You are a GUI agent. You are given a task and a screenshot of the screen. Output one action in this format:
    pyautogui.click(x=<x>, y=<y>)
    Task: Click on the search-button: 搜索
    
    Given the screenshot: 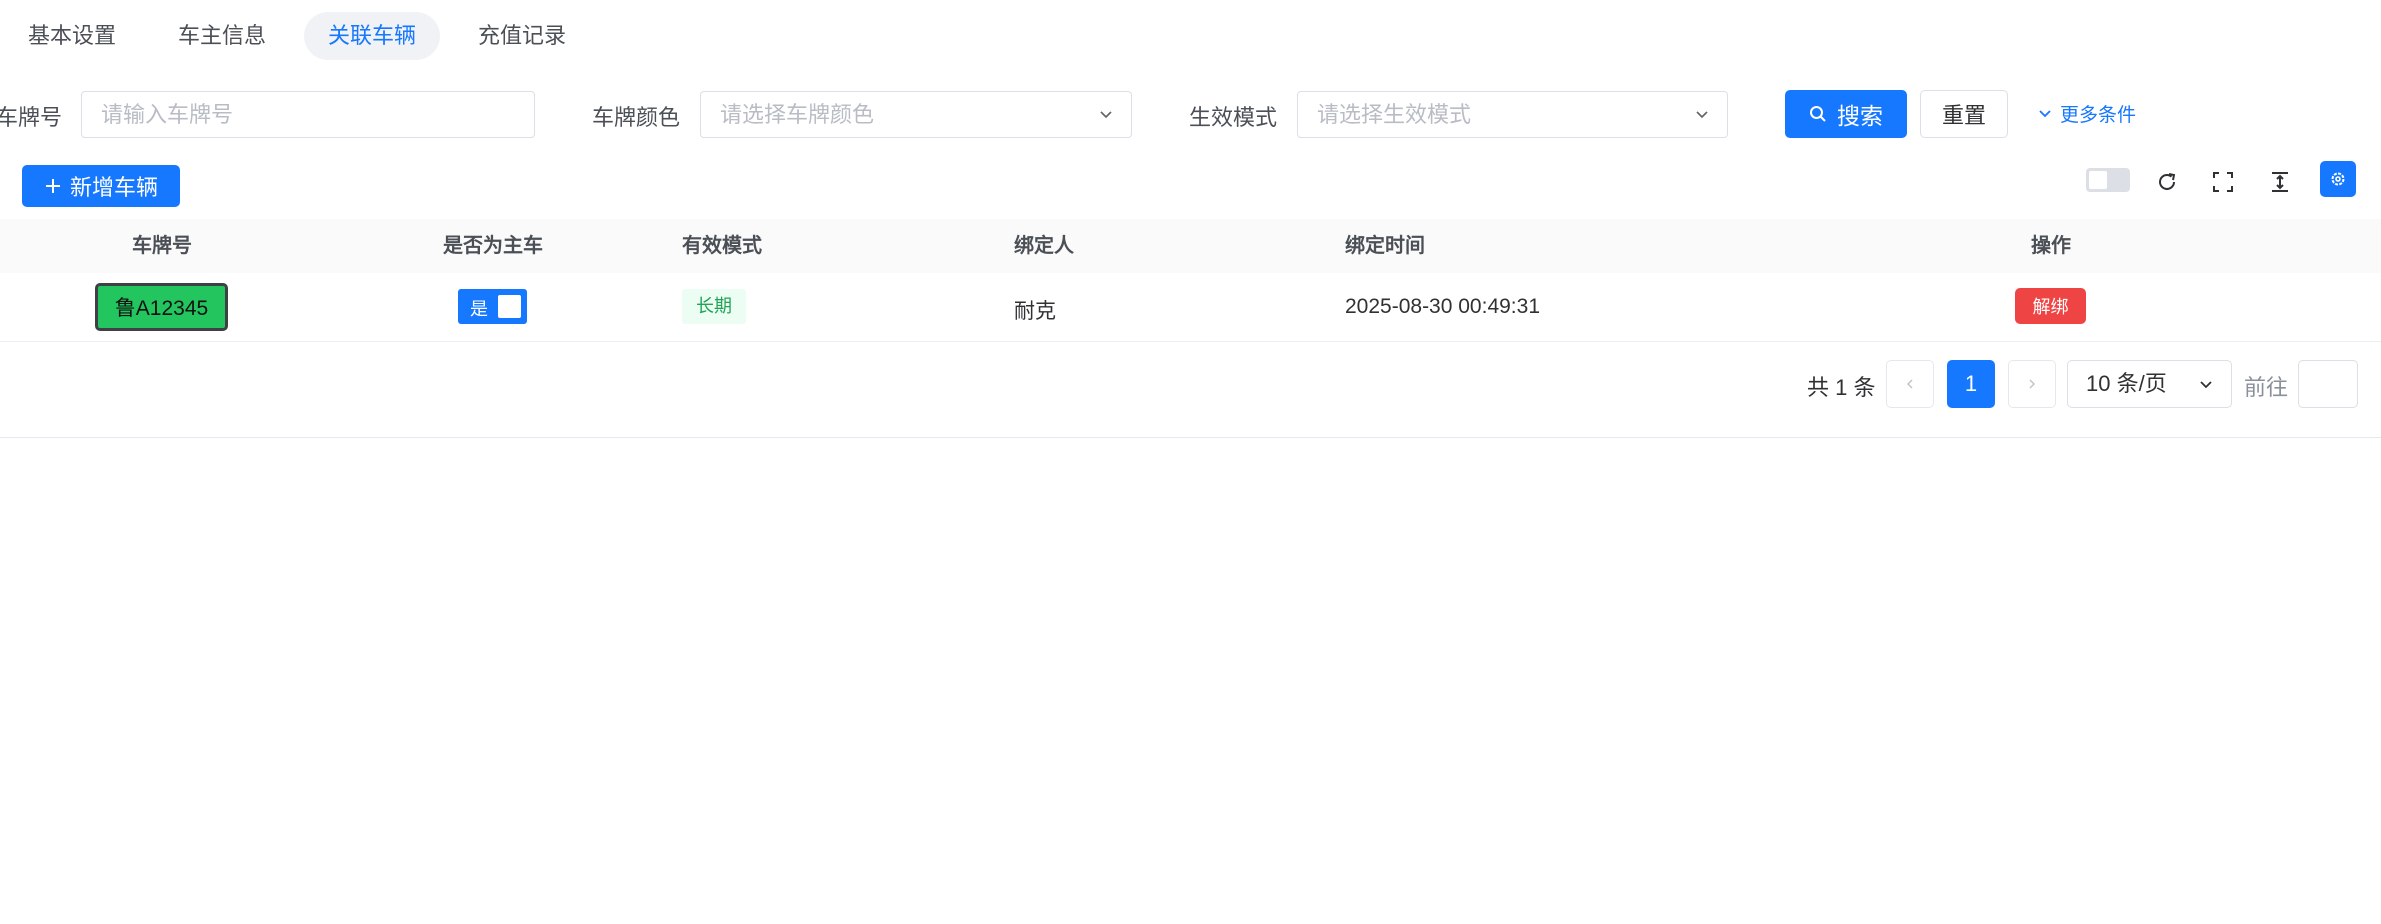 What is the action you would take?
    pyautogui.click(x=1846, y=114)
    